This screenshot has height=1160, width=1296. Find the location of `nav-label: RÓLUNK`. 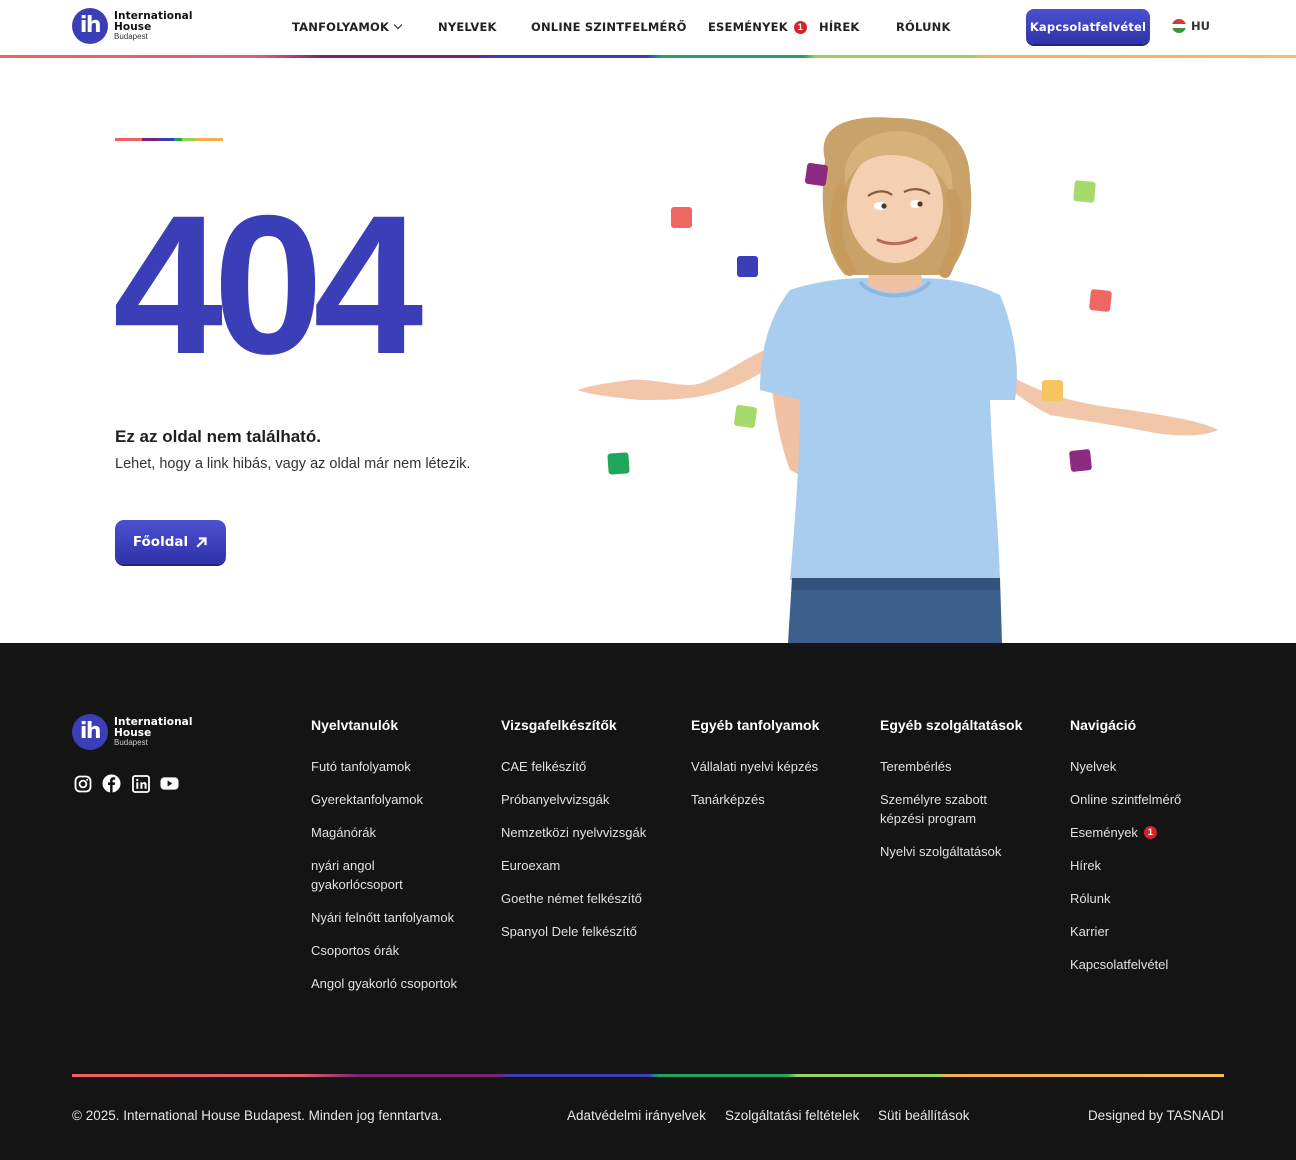

nav-label: RÓLUNK is located at coordinates (923, 27).